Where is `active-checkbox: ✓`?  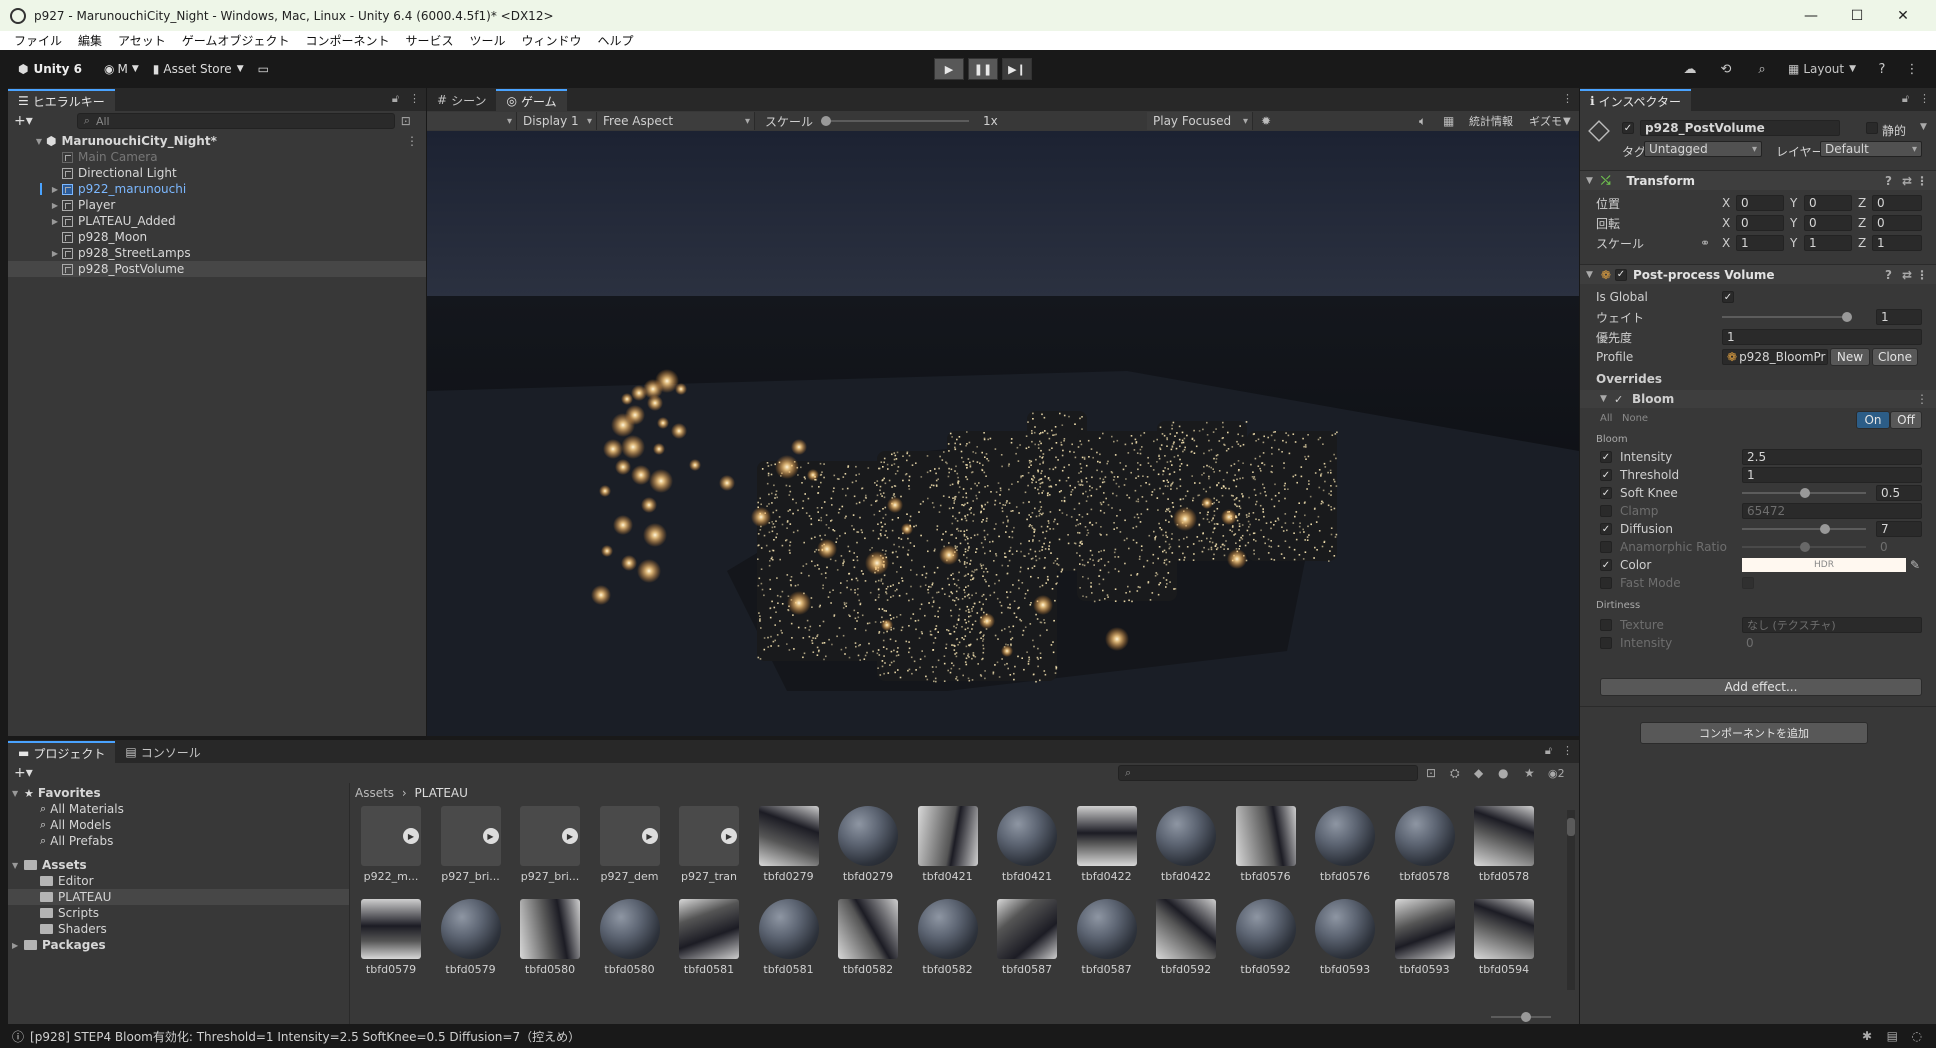 active-checkbox: ✓ is located at coordinates (1628, 128).